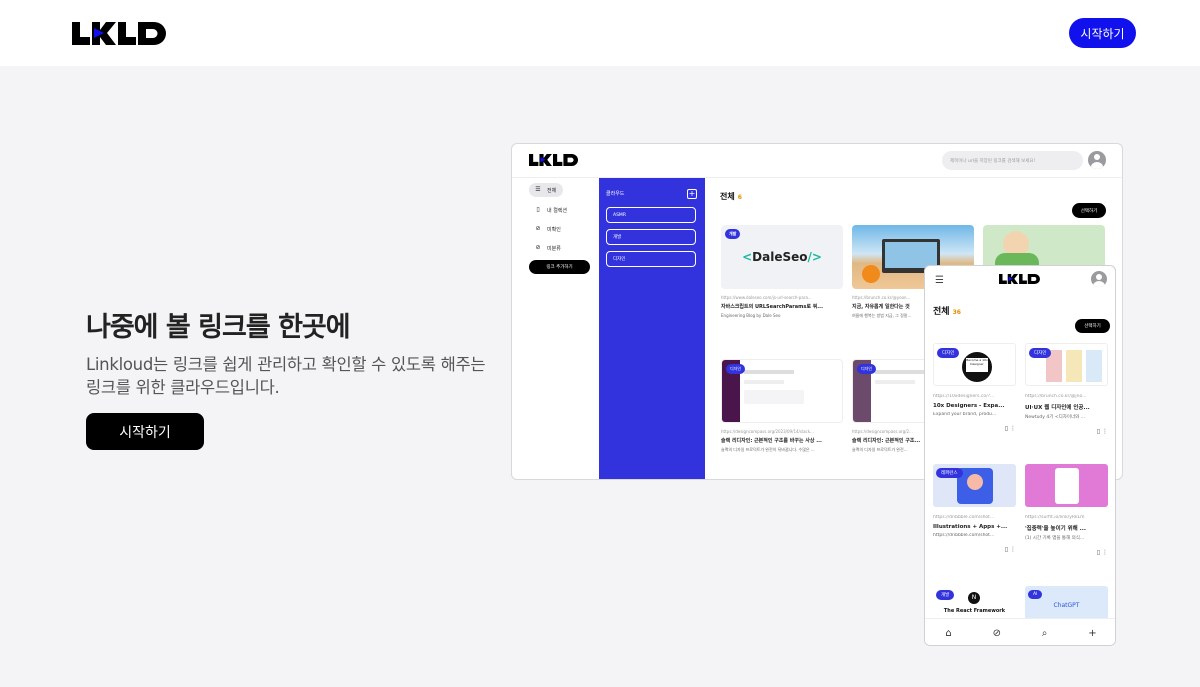 The image size is (1200, 687). I want to click on mobile-select-button: 선택하기, so click(1092, 326).